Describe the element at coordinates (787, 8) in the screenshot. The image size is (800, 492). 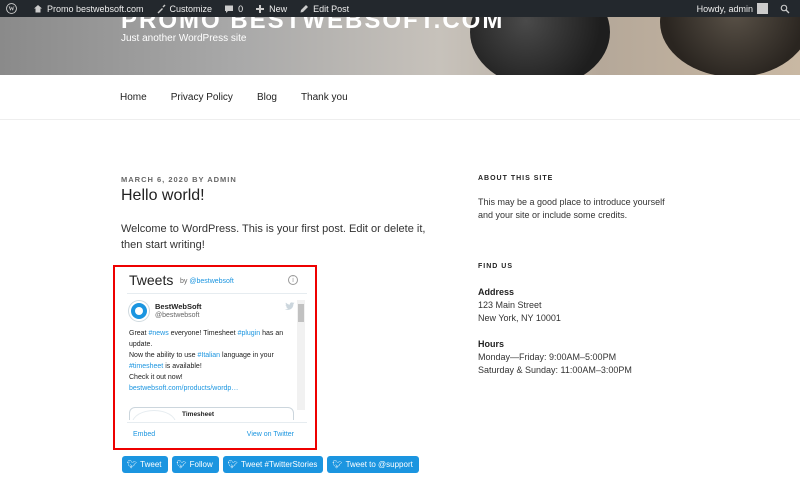
I see `search-icon` at that location.